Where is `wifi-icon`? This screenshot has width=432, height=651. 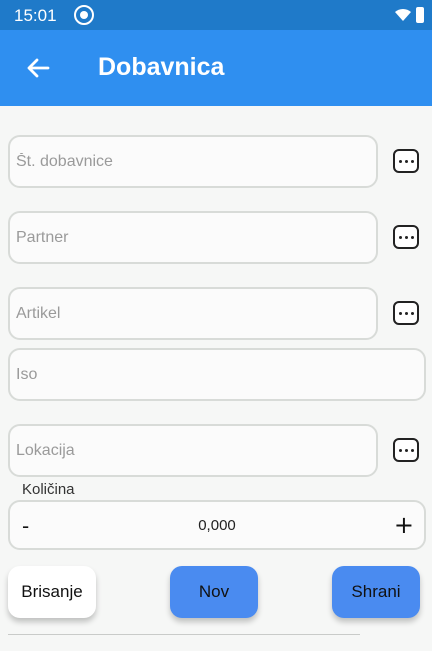
wifi-icon is located at coordinates (403, 14).